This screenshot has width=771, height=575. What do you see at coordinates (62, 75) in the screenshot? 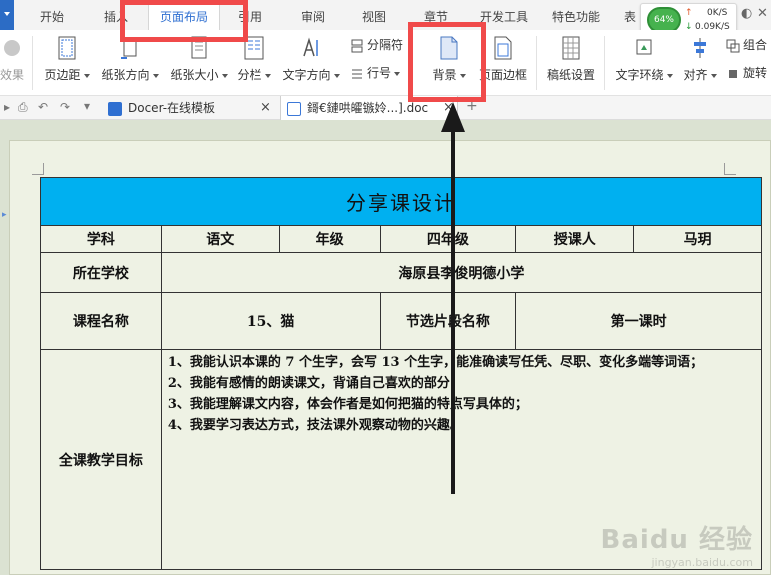
I see `margins-label: 页边距` at bounding box center [62, 75].